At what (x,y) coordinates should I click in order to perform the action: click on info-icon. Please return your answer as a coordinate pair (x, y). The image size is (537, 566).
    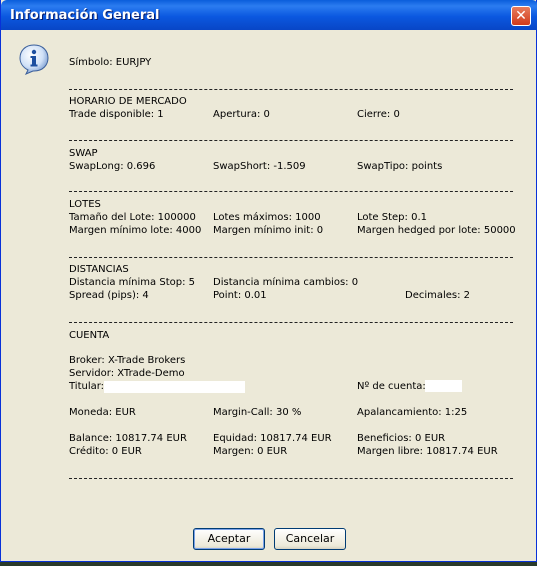
    Looking at the image, I should click on (34, 59).